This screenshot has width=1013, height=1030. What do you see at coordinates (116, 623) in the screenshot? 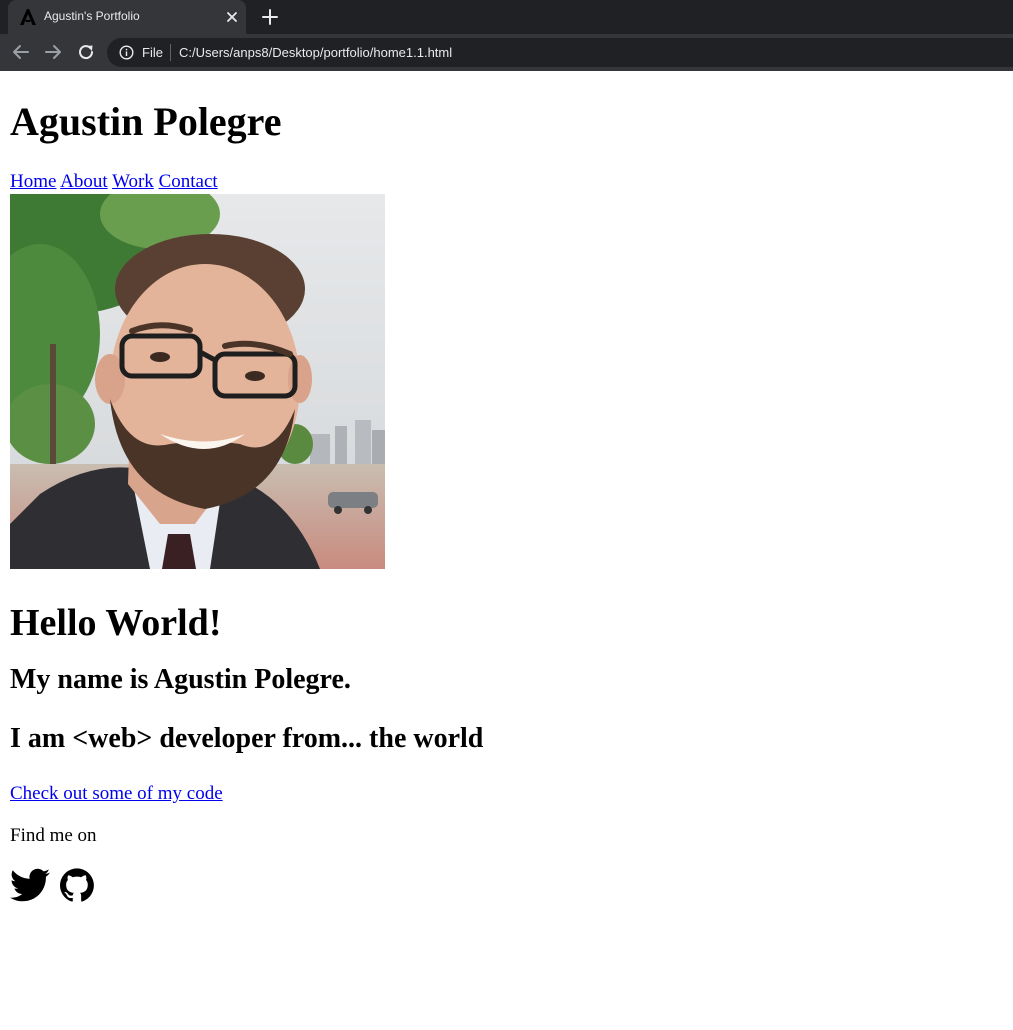
I see `hello-heading: Hello World!` at bounding box center [116, 623].